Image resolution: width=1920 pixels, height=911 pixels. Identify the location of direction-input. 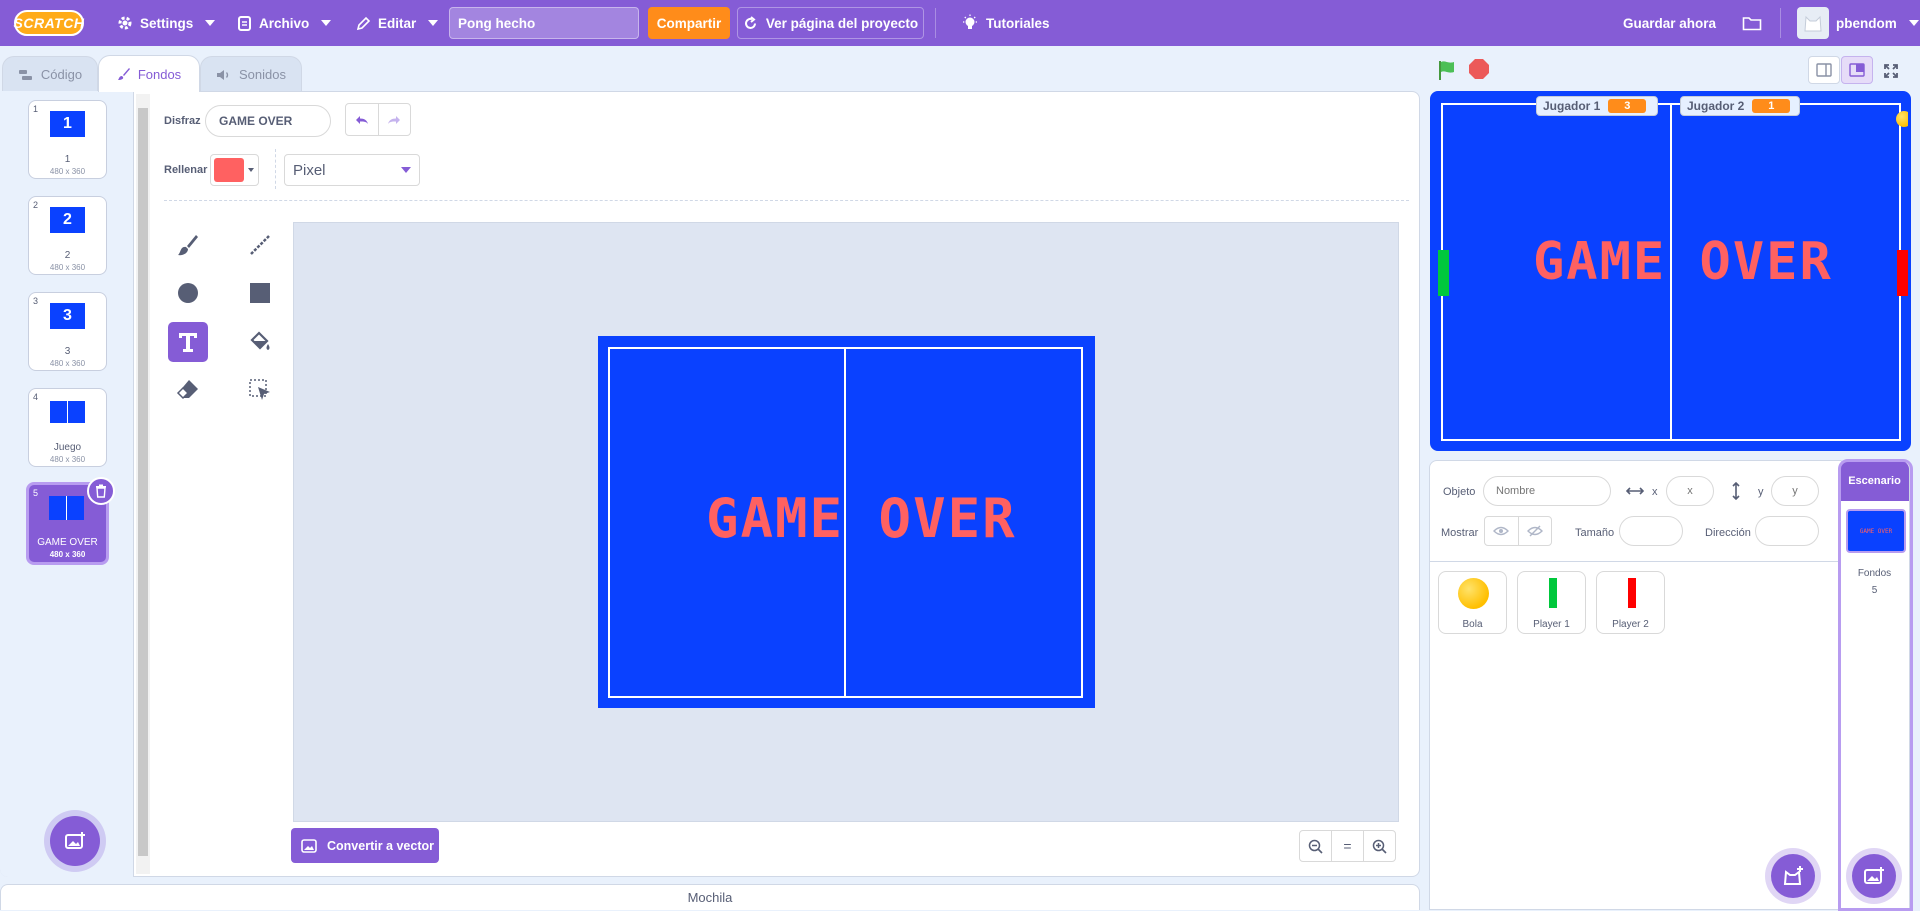
(1787, 531).